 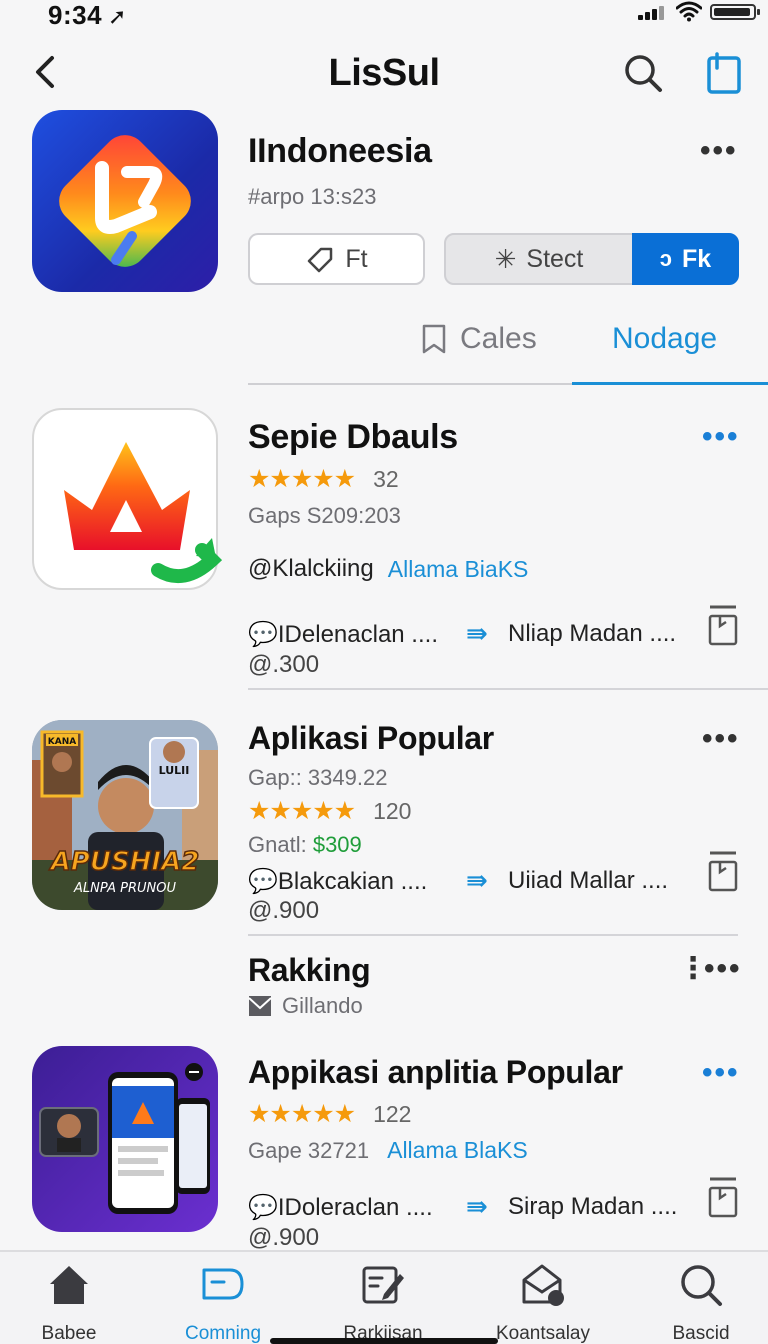 I want to click on app-title: Sepie Dbauls, so click(x=353, y=437).